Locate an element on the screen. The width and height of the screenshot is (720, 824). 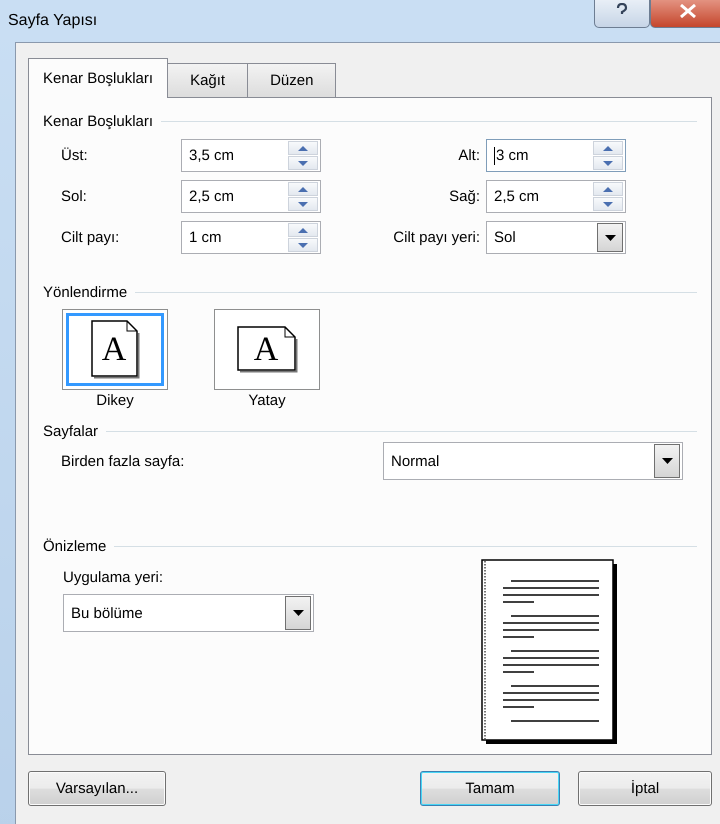
dropdown-field: Bu bölüme is located at coordinates (188, 613).